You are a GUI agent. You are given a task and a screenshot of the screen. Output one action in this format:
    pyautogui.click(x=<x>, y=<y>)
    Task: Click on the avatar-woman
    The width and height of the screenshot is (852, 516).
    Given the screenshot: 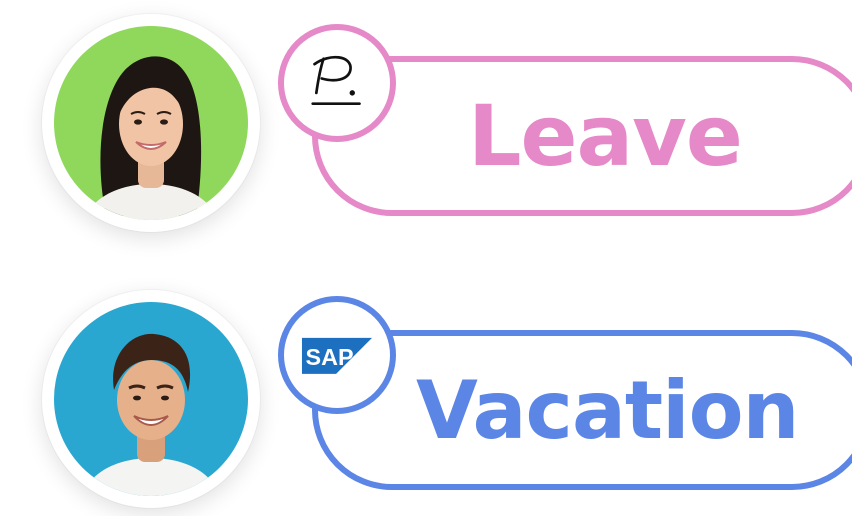 What is the action you would take?
    pyautogui.click(x=151, y=123)
    